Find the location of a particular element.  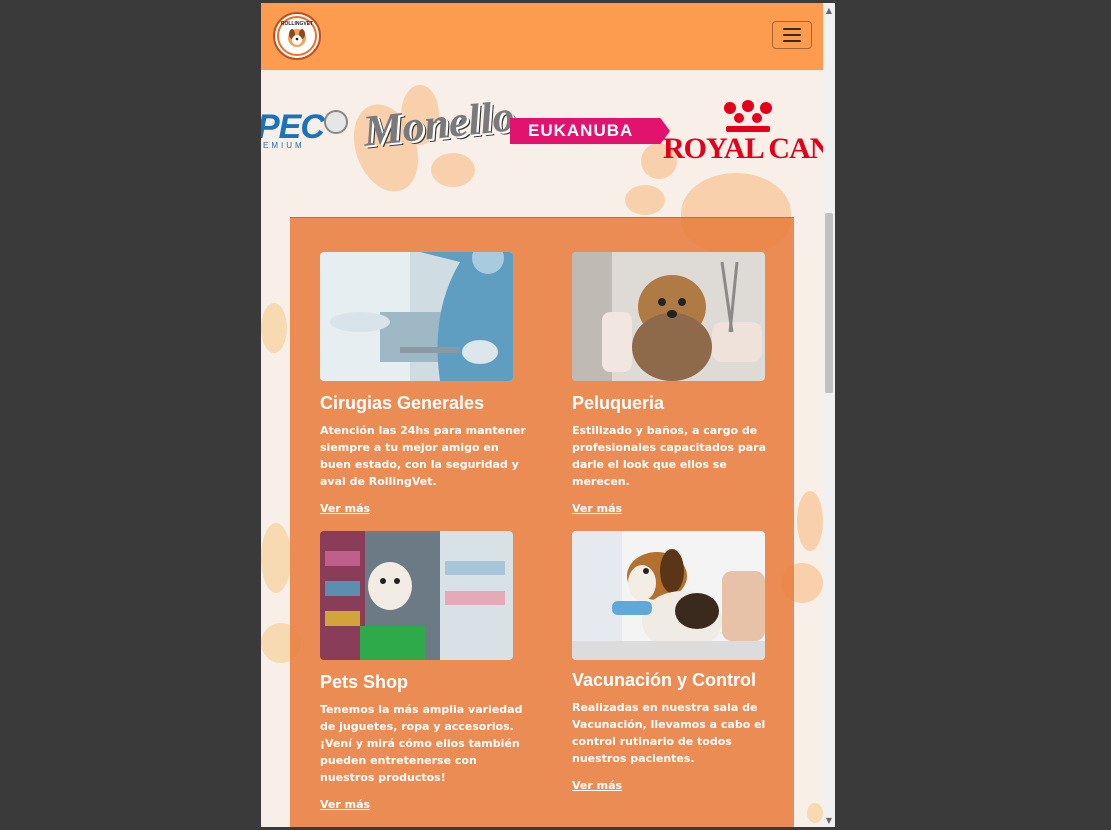

navbar-toggler-button is located at coordinates (792, 35).